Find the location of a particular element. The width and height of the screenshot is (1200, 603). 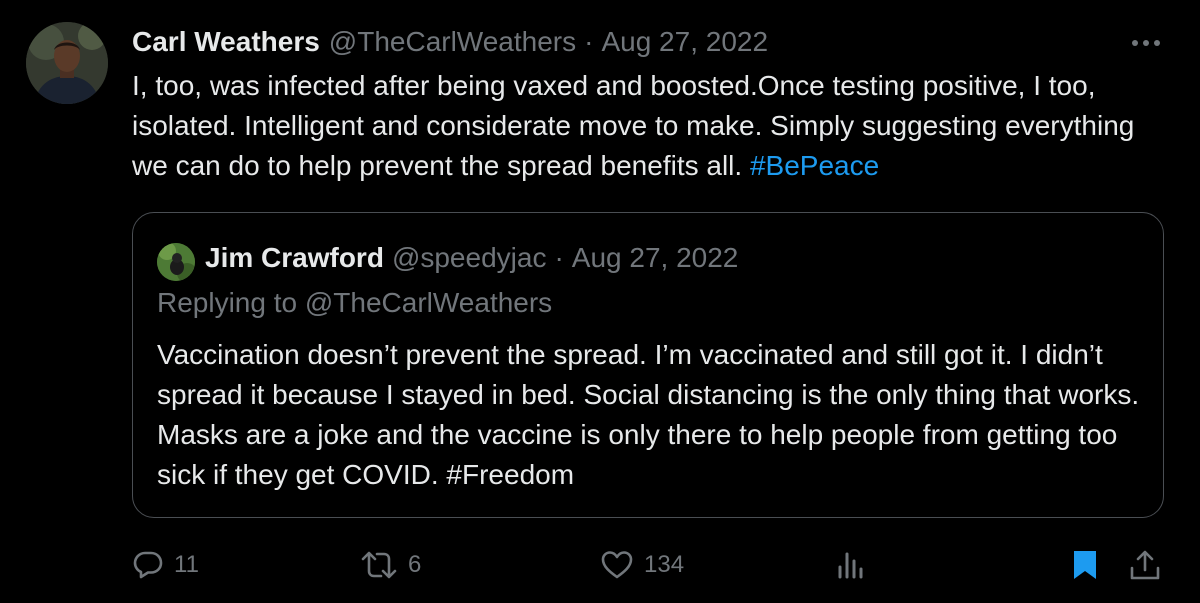

retweet-count: 6 is located at coordinates (415, 564).